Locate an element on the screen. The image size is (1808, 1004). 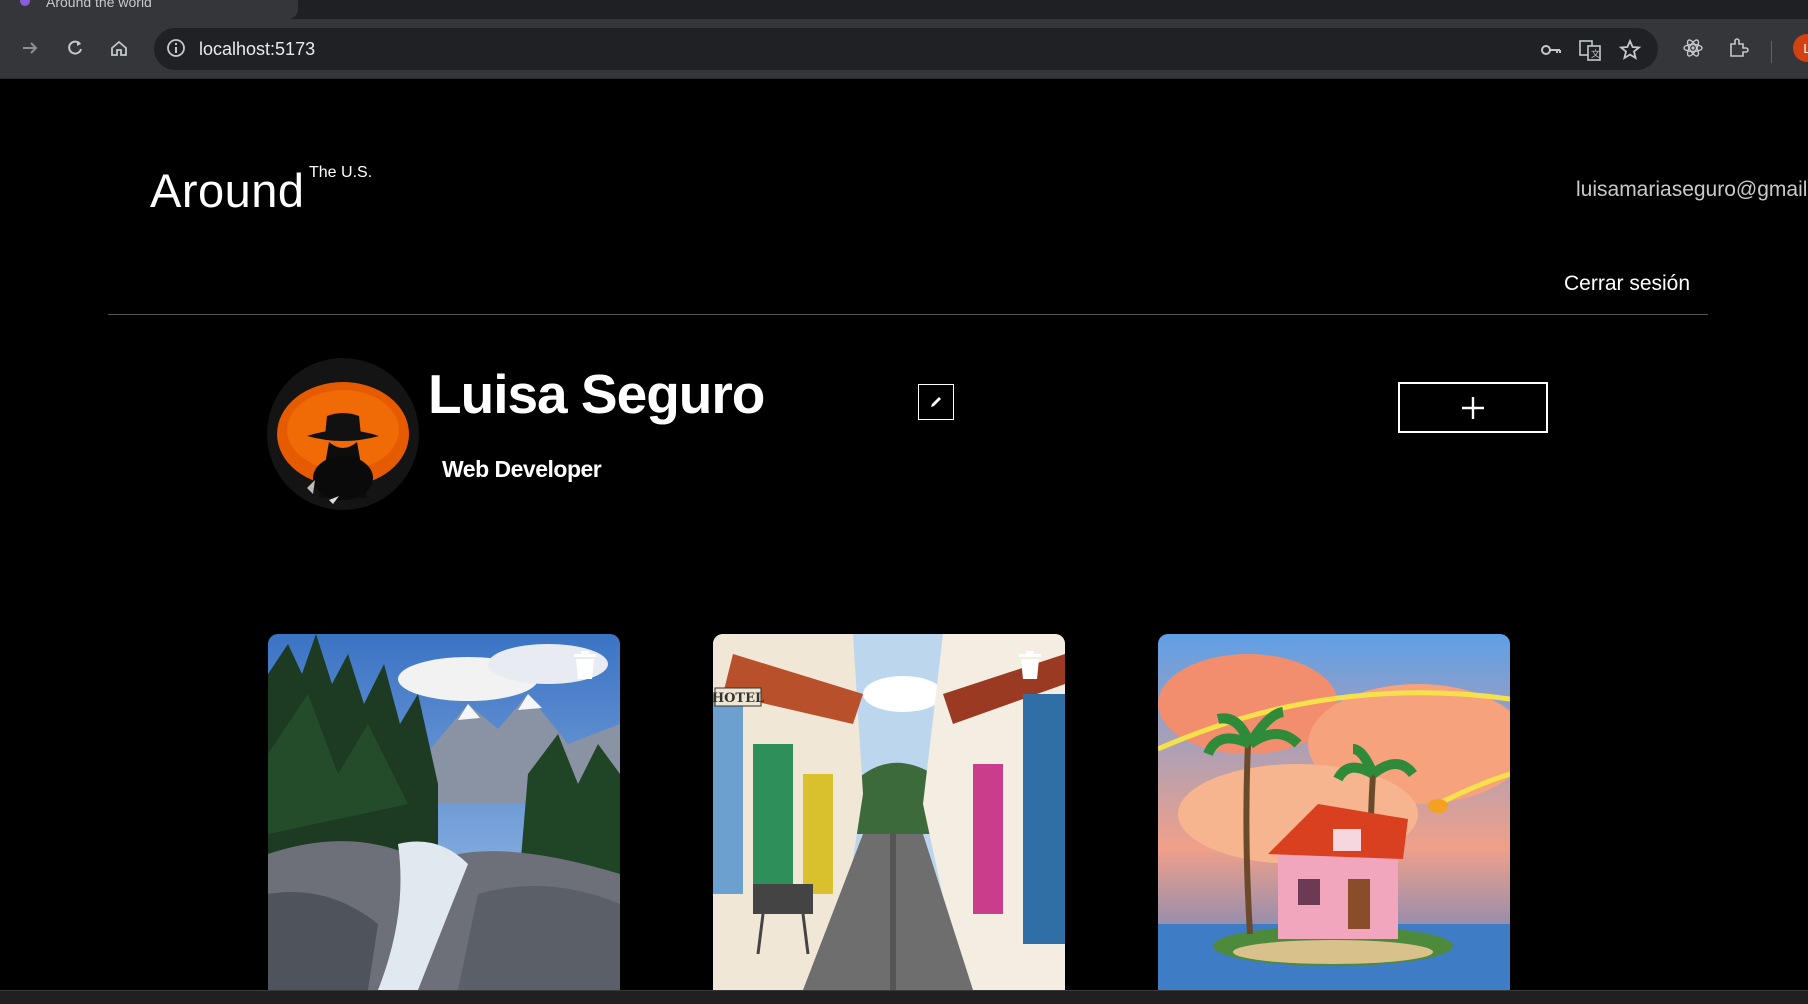
url-text: localhost:5173 is located at coordinates (257, 49).